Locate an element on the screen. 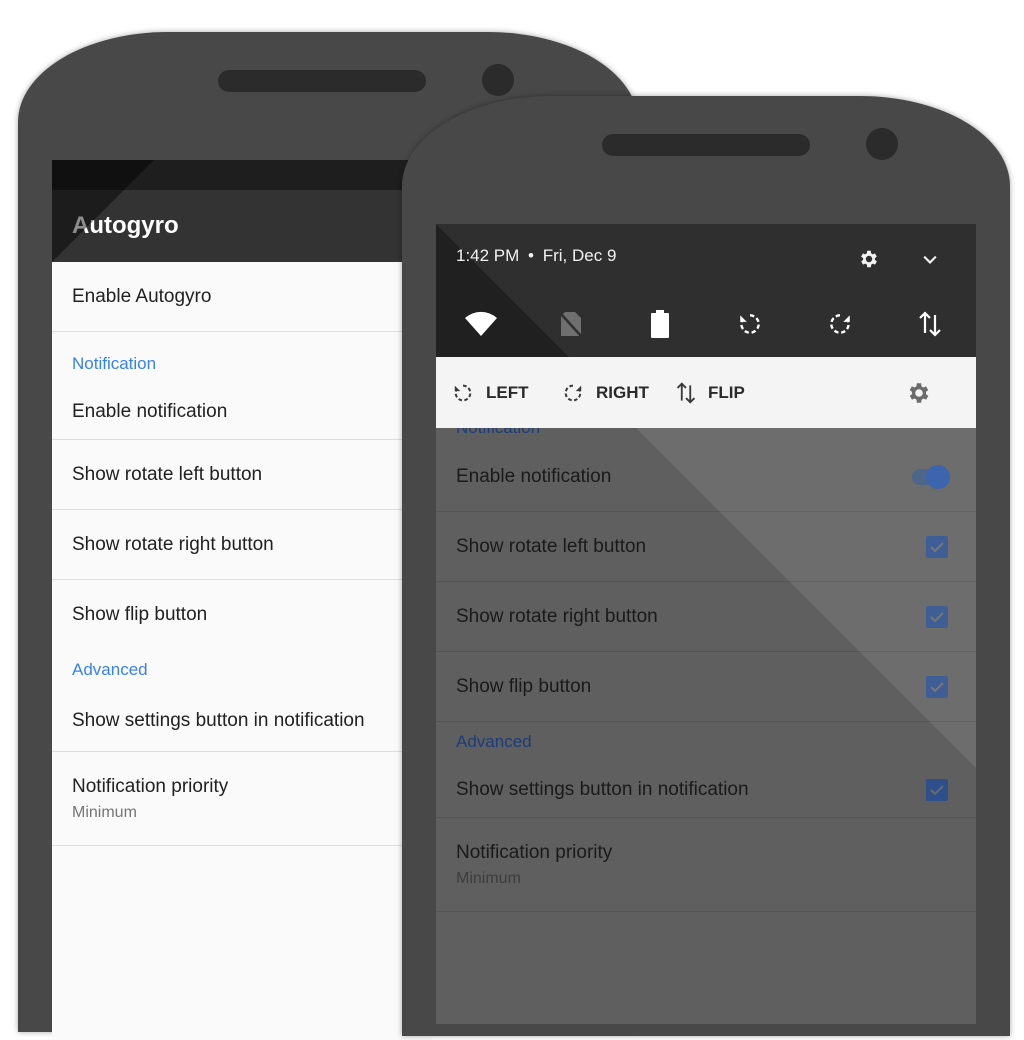  pref-enable-autogyro: Enable Autogyro is located at coordinates (242, 297).